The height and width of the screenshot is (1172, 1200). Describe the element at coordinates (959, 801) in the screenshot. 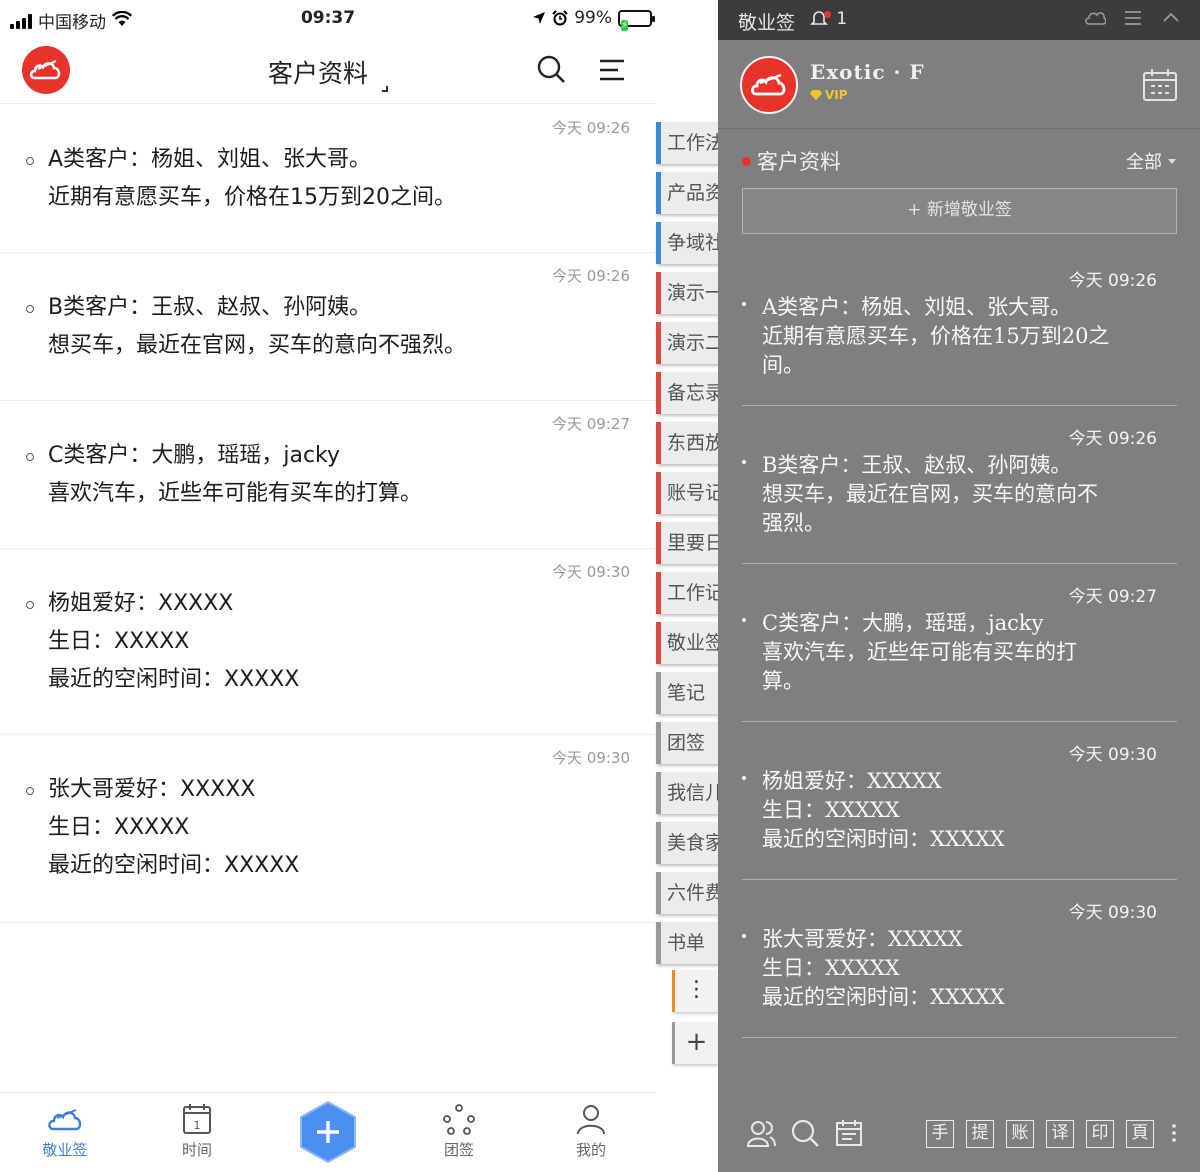

I see `desktop-note-item: 今天 09:30 杨姐爱好：XXXXX 生日：XXXXX 最近的空闲时间：XXXXX` at that location.